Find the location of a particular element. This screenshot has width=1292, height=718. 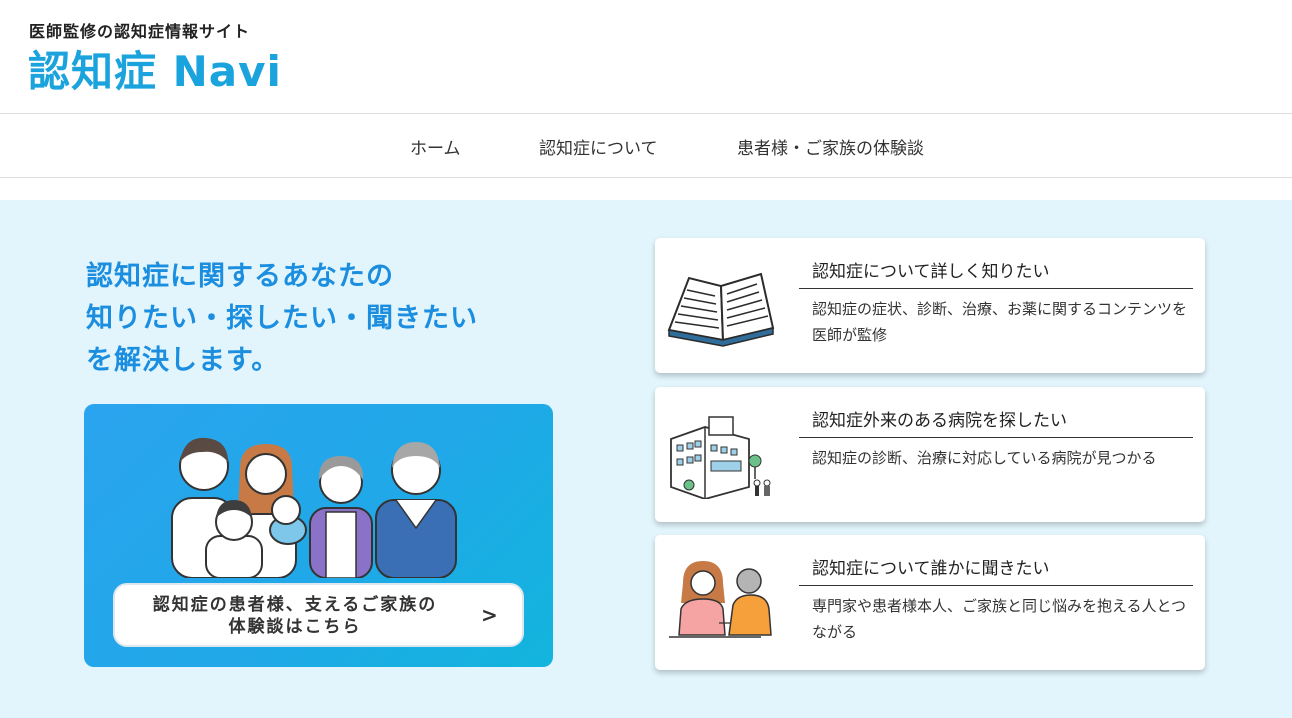

experiences-link-button: 認知症の患者様、支えるご家族の 体験談はこちら > is located at coordinates (318, 615).